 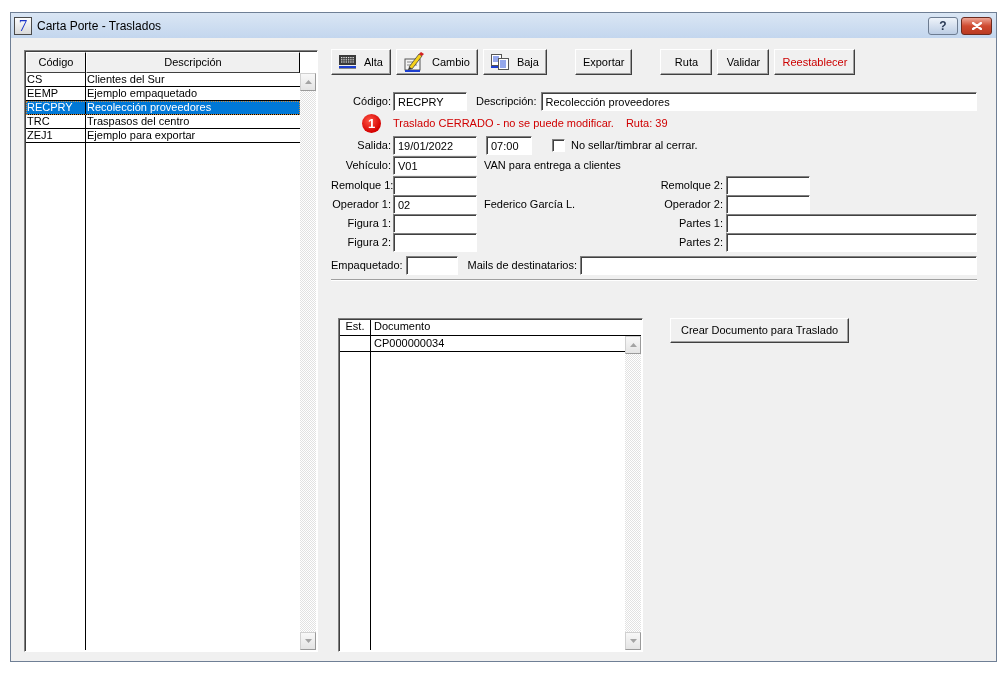 I want to click on toolbar-button: Alta, so click(x=361, y=62).